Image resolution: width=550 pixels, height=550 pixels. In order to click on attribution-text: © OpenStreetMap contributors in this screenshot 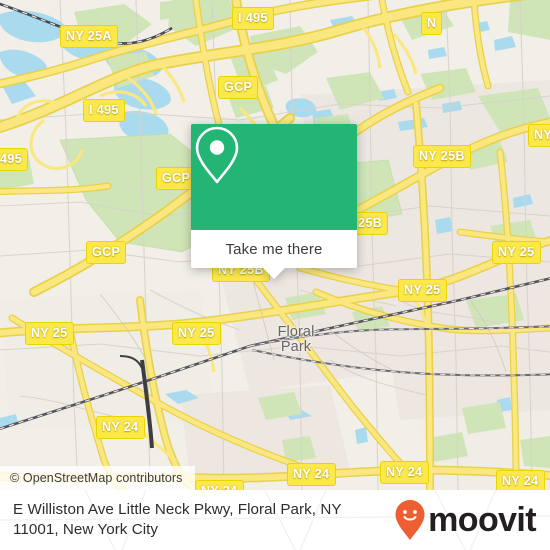, I will do `click(96, 478)`.